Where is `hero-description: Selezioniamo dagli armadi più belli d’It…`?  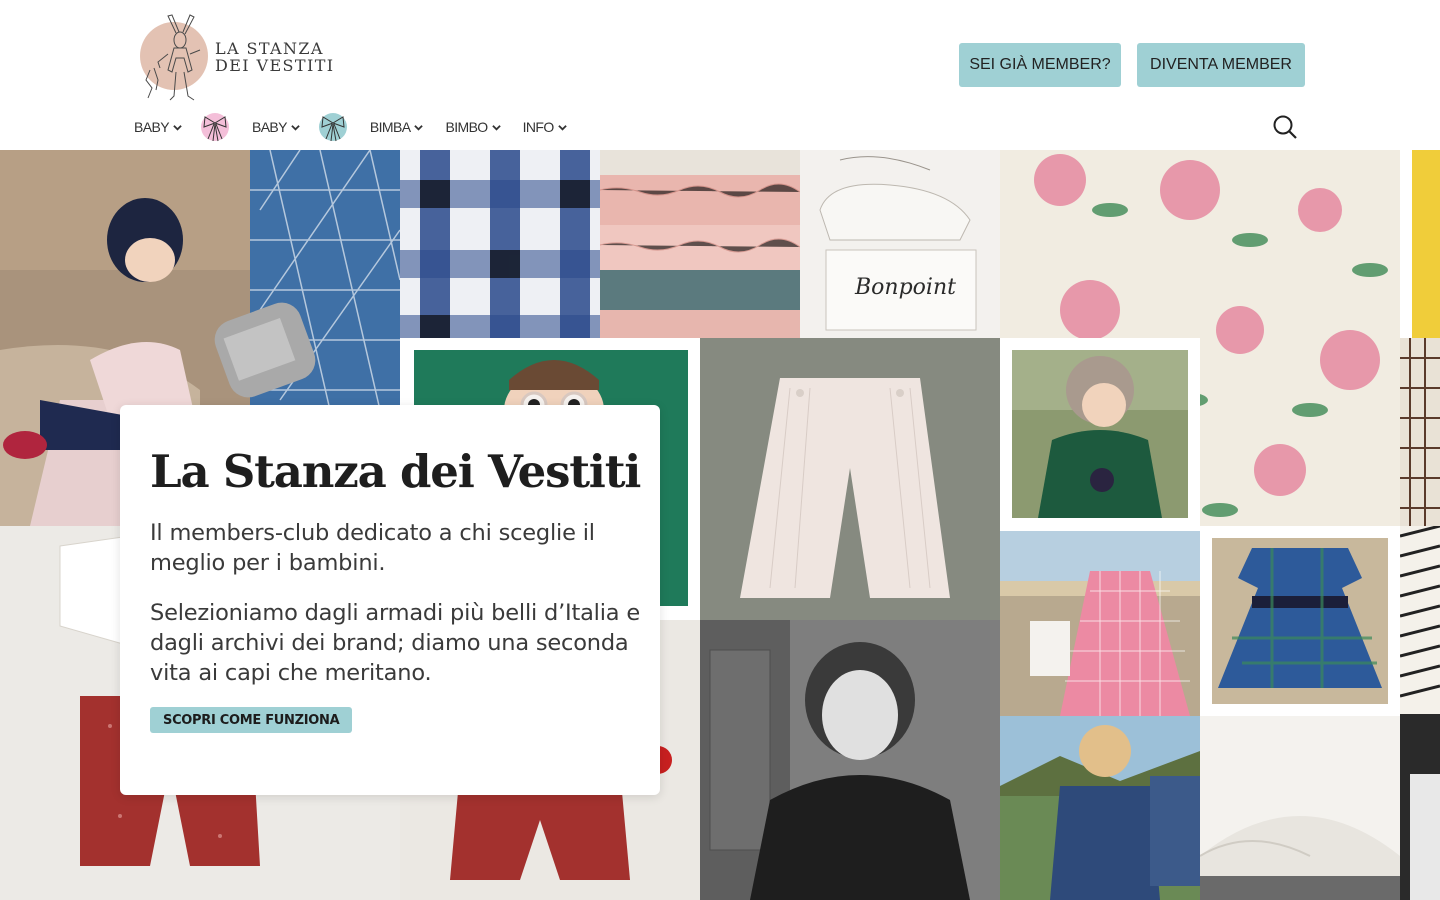
hero-description: Selezioniamo dagli armadi più belli d’It… is located at coordinates (395, 643).